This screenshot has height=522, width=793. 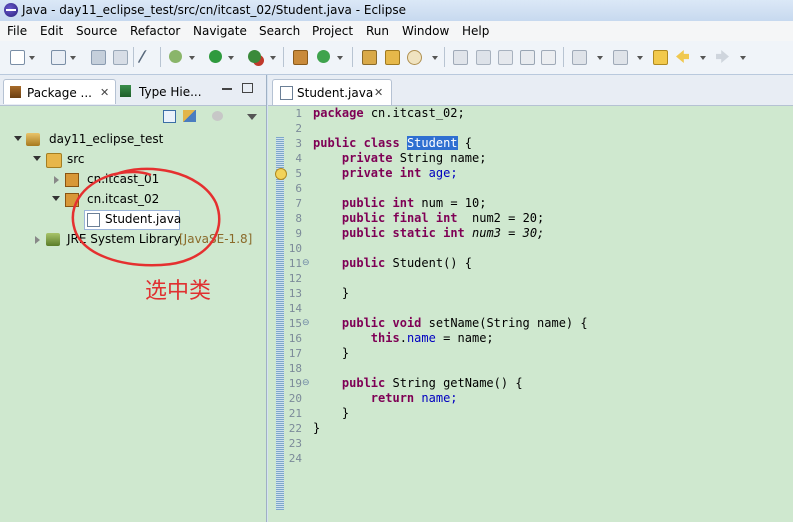 I want to click on line-number: 8, so click(x=298, y=218).